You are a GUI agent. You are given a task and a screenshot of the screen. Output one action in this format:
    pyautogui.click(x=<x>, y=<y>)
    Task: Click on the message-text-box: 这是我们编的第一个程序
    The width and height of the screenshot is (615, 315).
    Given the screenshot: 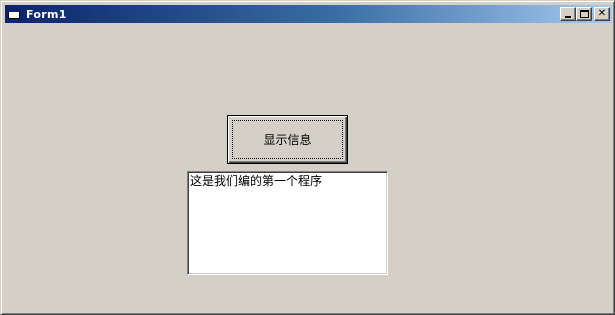 What is the action you would take?
    pyautogui.click(x=287, y=223)
    